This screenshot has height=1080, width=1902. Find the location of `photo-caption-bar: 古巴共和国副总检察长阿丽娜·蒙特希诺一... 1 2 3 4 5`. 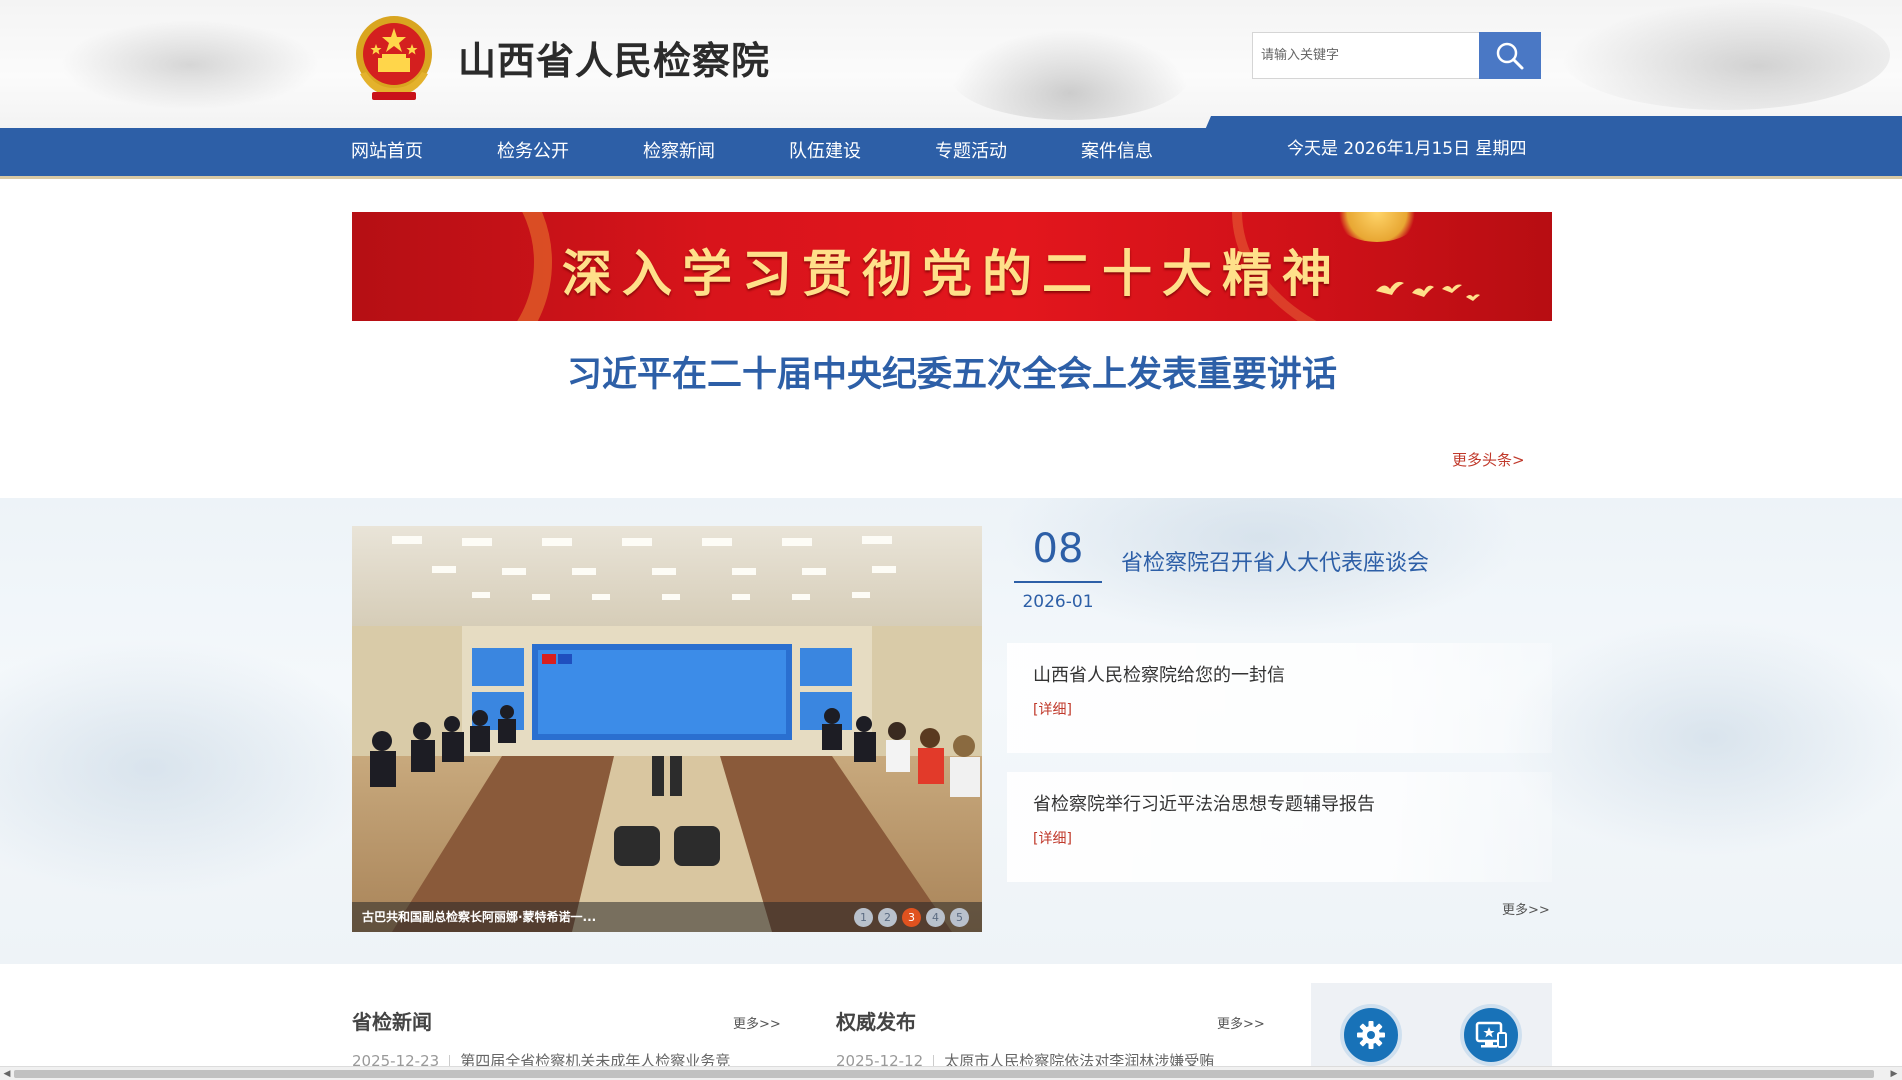

photo-caption-bar: 古巴共和国副总检察长阿丽娜·蒙特希诺一... 1 2 3 4 5 is located at coordinates (667, 917).